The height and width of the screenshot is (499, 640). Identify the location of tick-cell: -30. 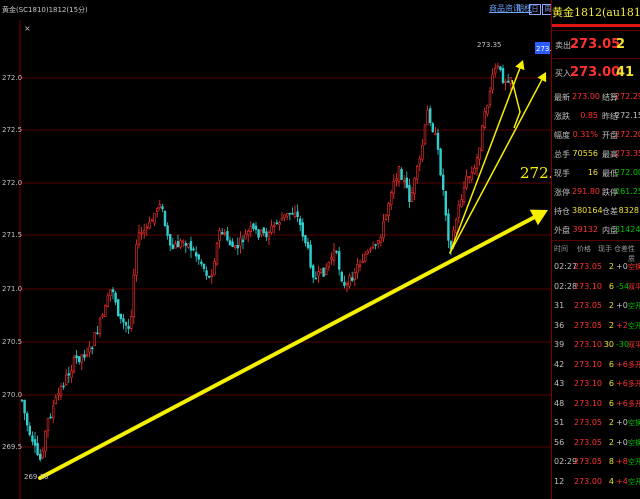
(623, 344).